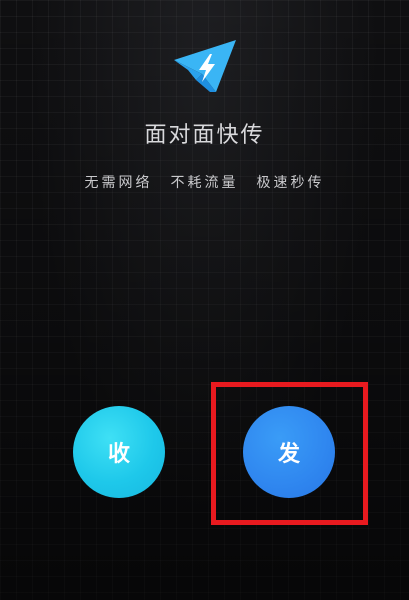  I want to click on feature-fast-transfer: 极速秒传, so click(290, 183).